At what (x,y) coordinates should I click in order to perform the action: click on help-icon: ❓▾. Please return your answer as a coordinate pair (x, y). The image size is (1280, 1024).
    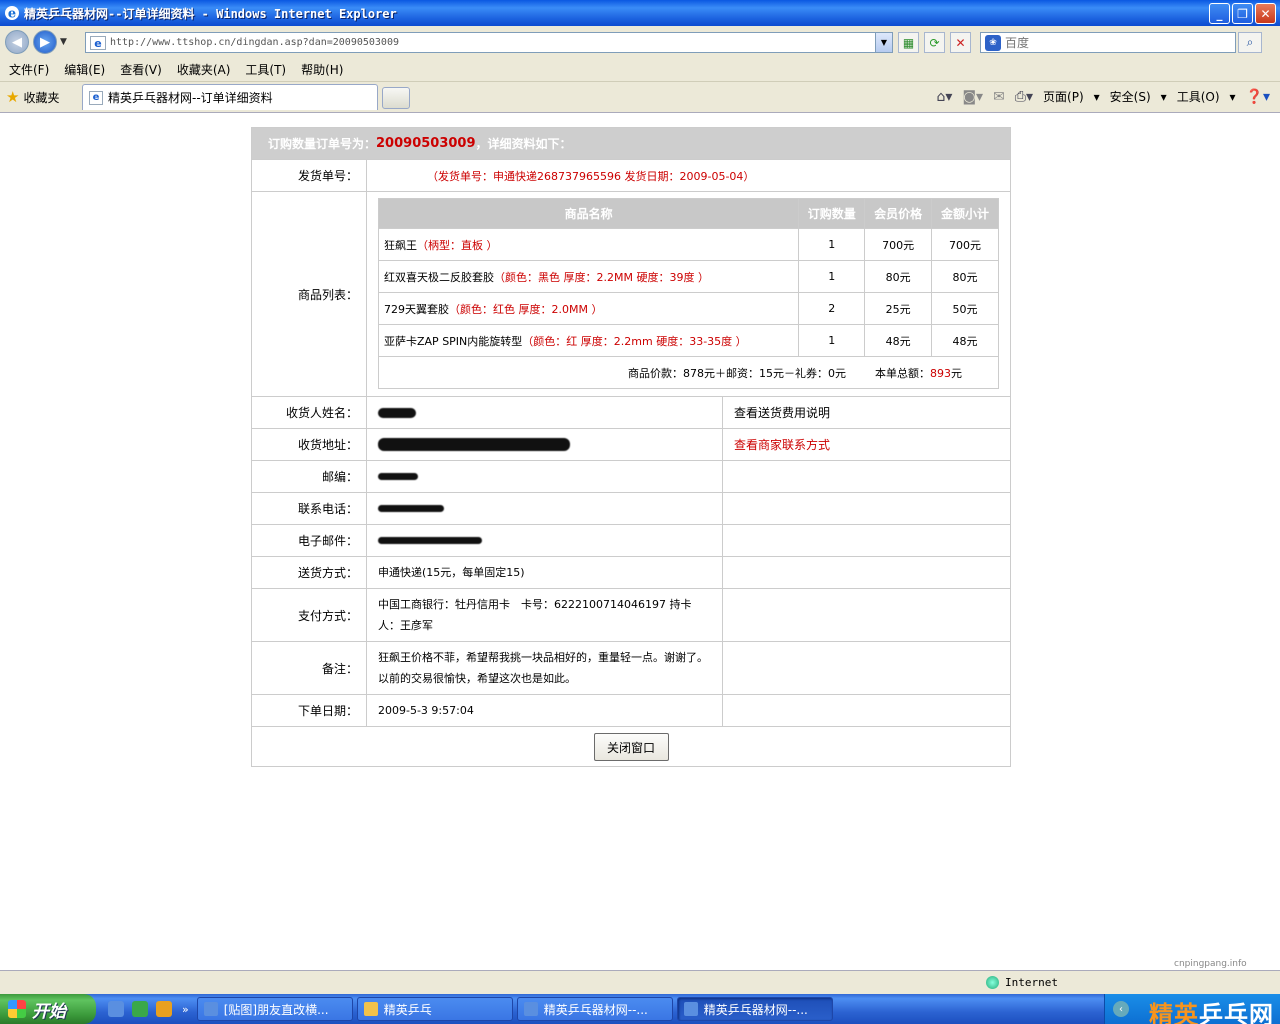
    Looking at the image, I should click on (1258, 97).